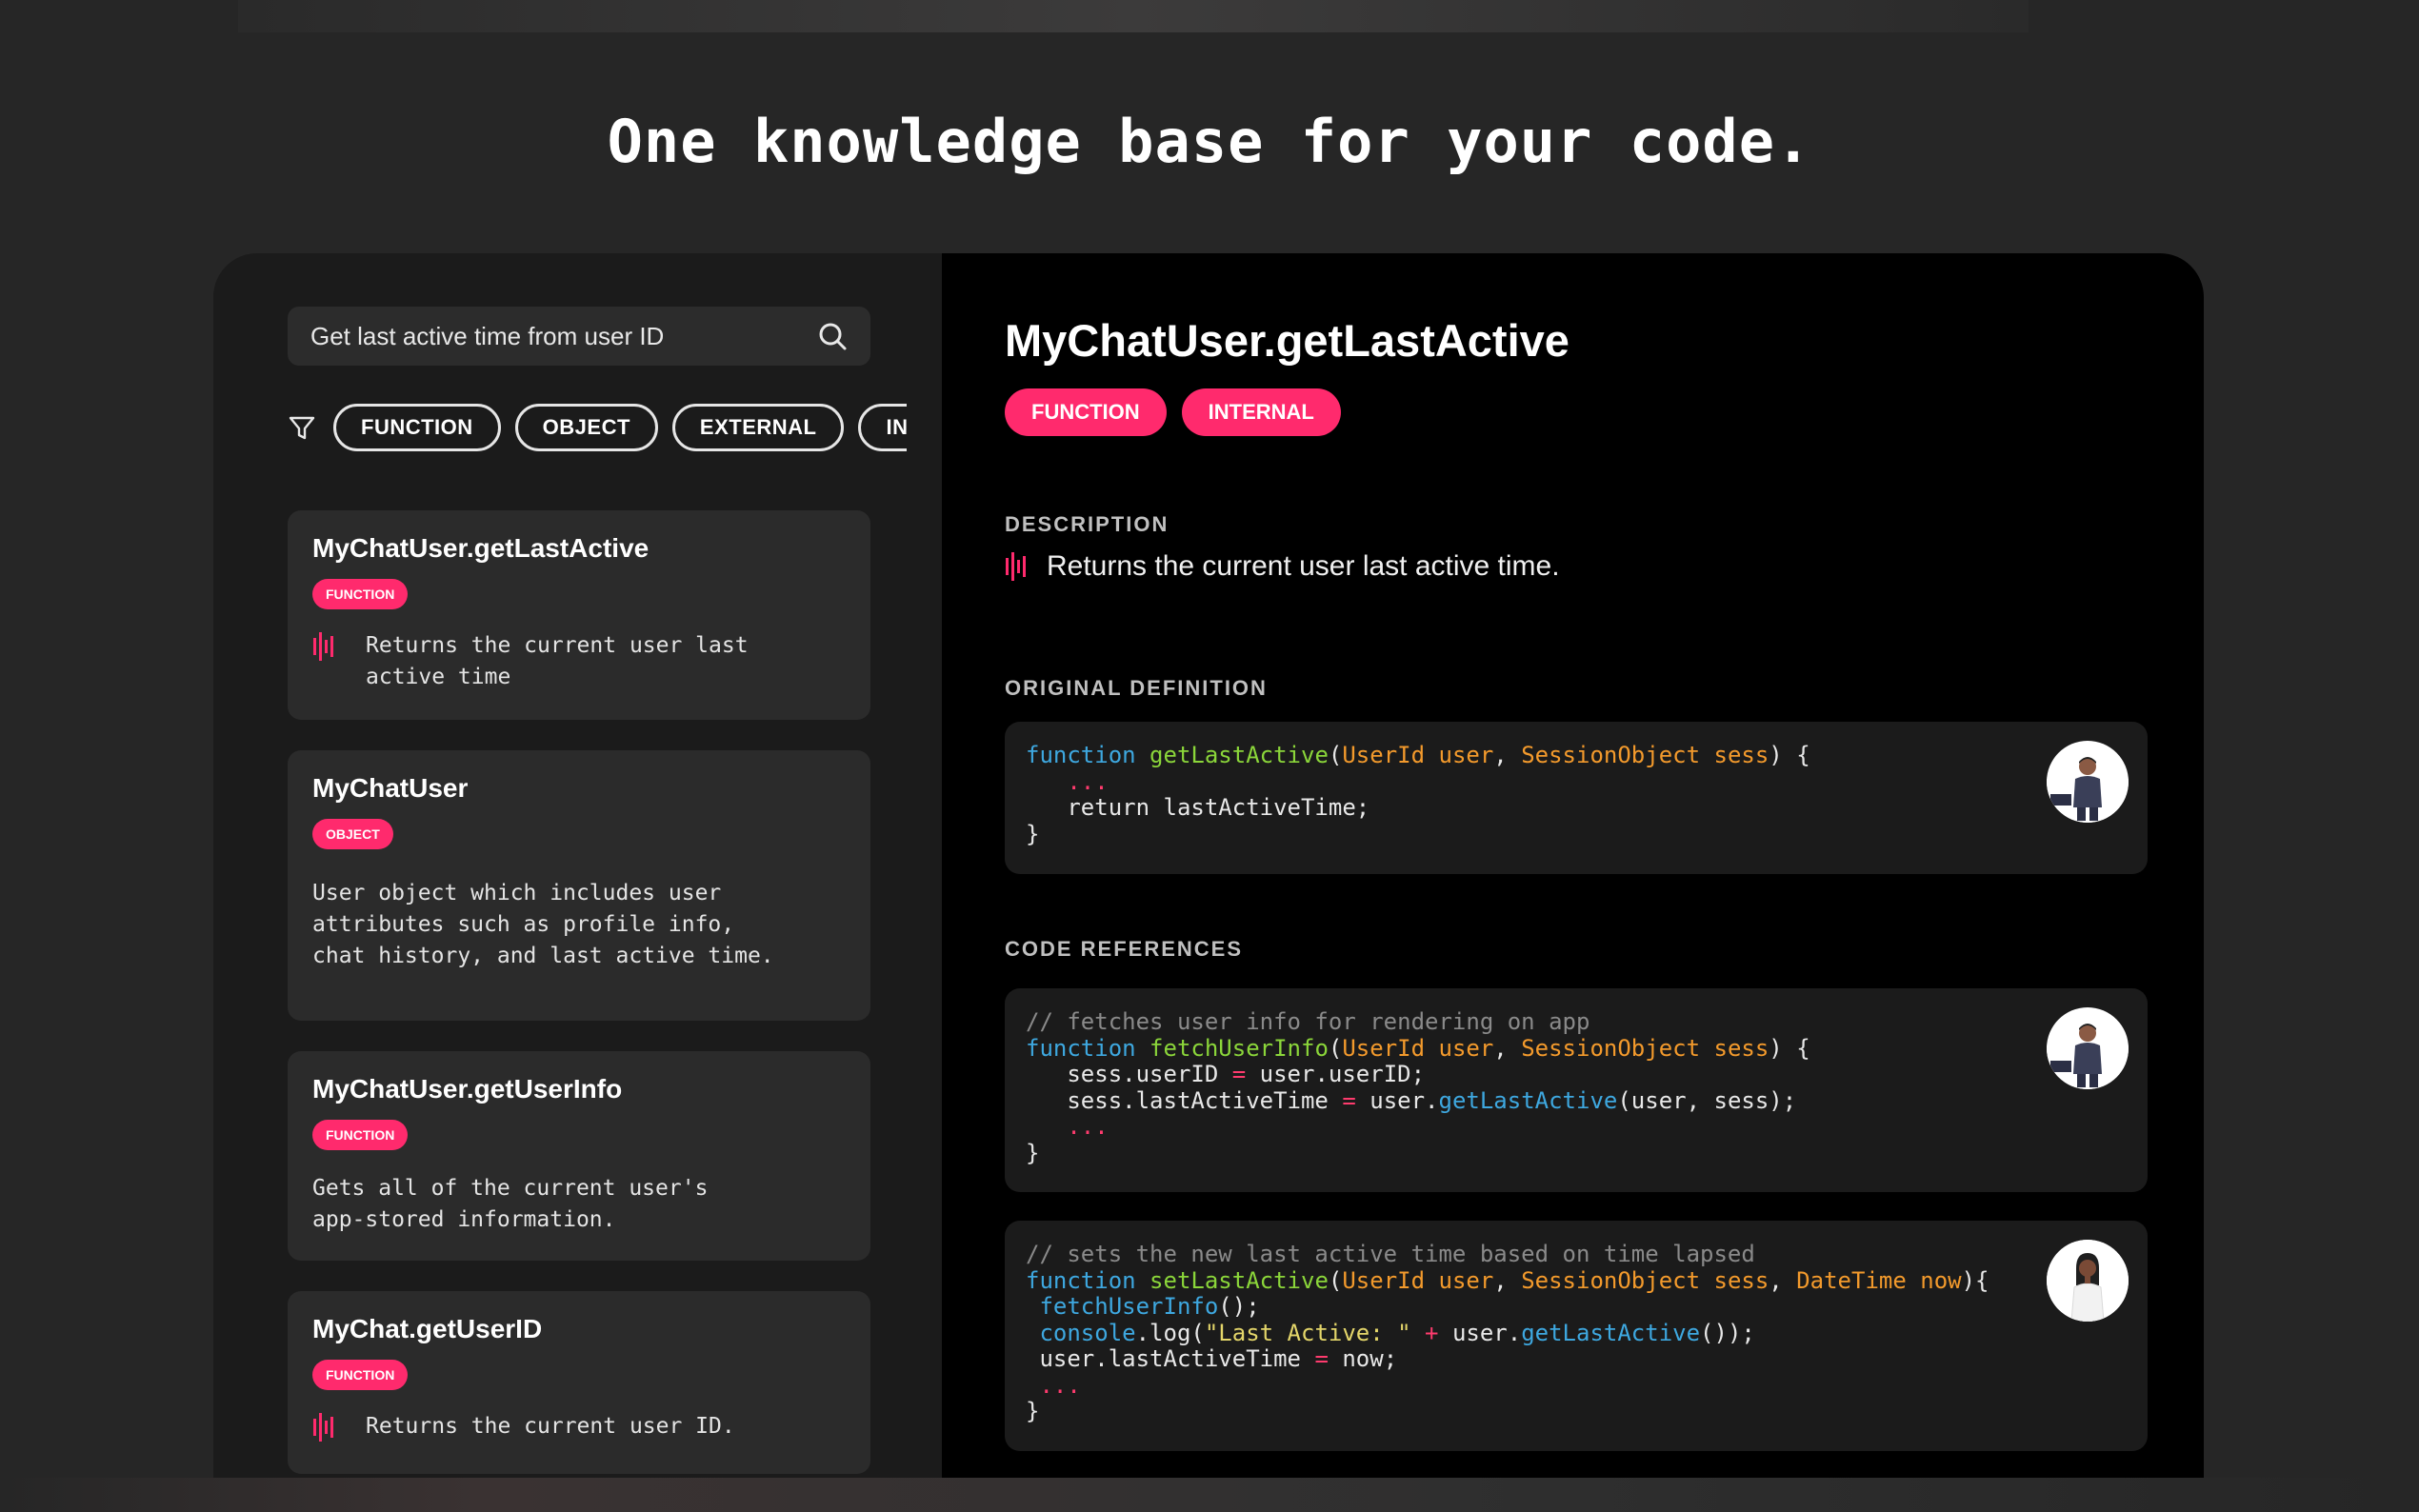  I want to click on code-token: ();, so click(1239, 1306).